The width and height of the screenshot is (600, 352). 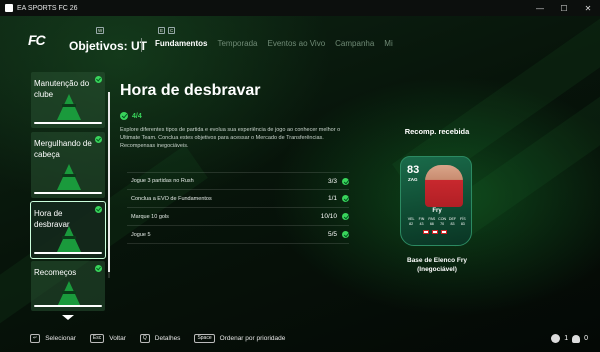 I want to click on task-label: Marque 10 gols, so click(x=150, y=216).